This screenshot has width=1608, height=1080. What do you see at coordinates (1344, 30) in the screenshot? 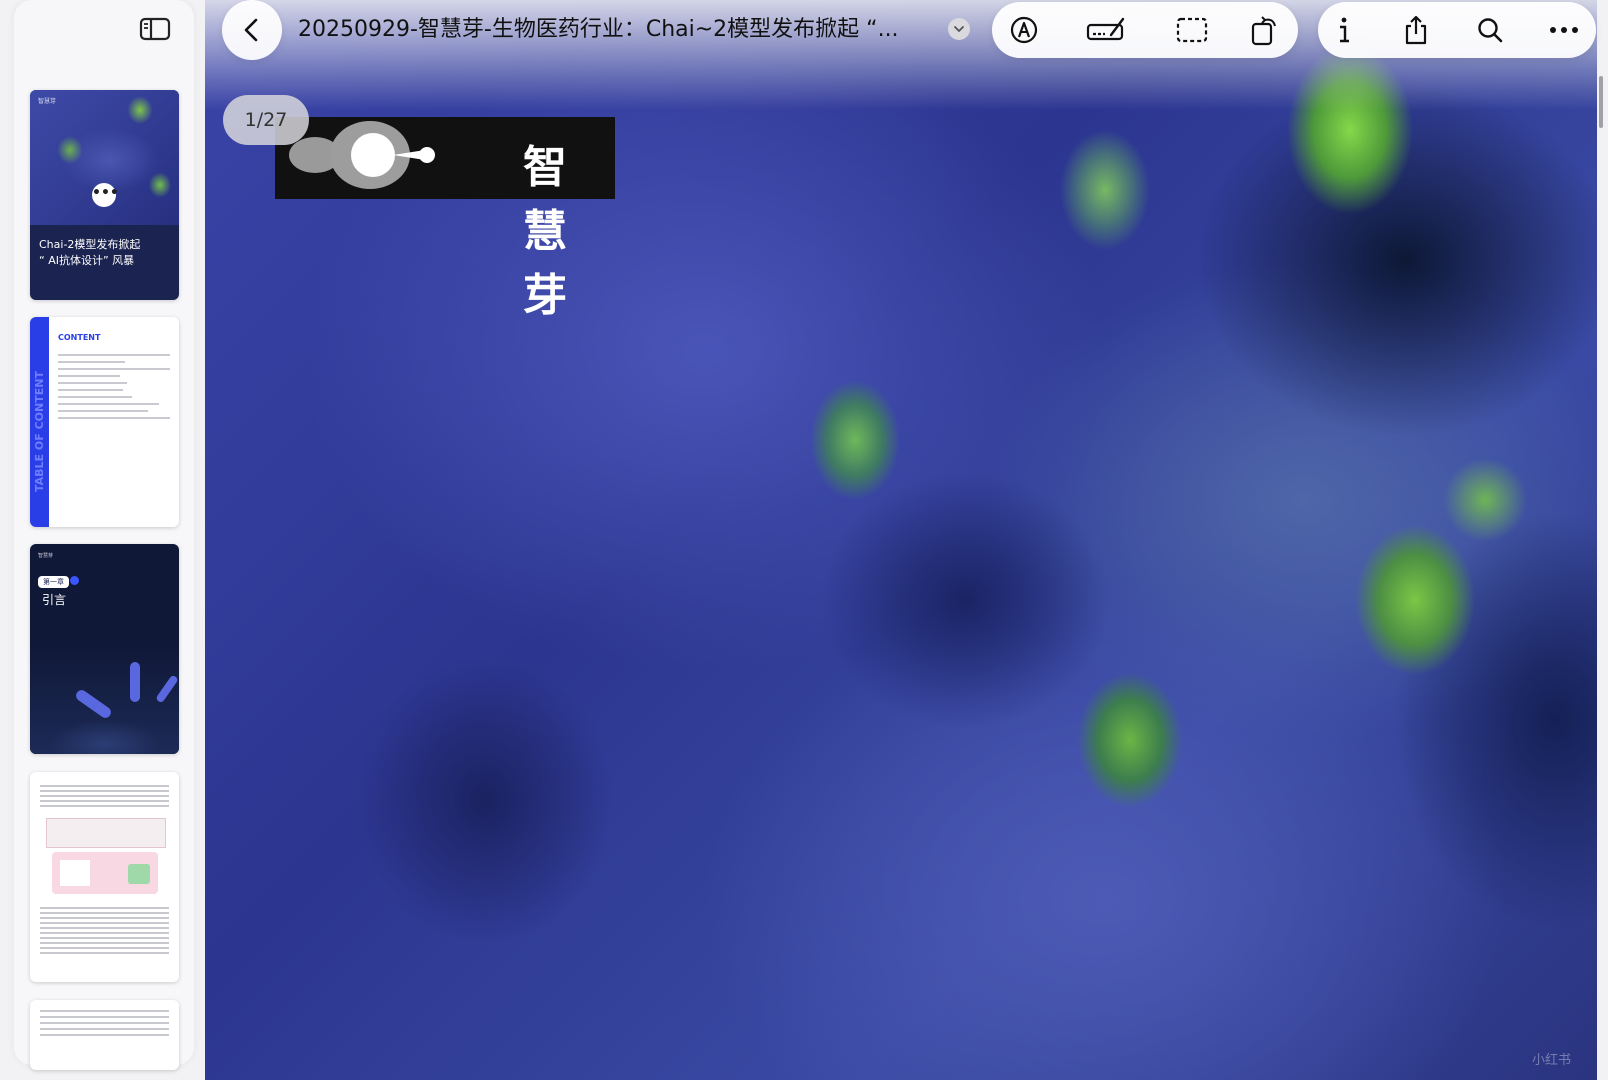
I see `info-icon` at bounding box center [1344, 30].